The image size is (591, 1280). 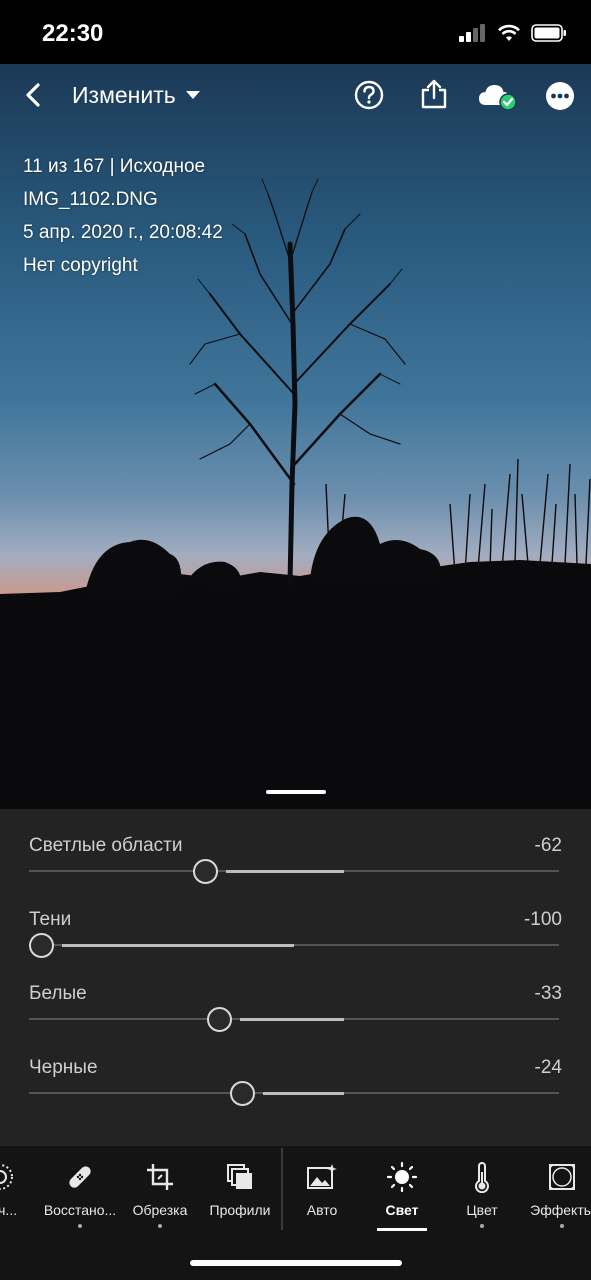 What do you see at coordinates (114, 166) in the screenshot?
I see `photo-count-line: 11 из 167 | Исходное` at bounding box center [114, 166].